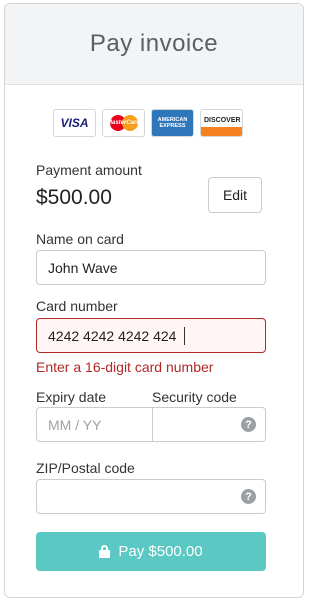 This screenshot has width=320, height=602. I want to click on pay-button: Pay $500.00, so click(151, 551).